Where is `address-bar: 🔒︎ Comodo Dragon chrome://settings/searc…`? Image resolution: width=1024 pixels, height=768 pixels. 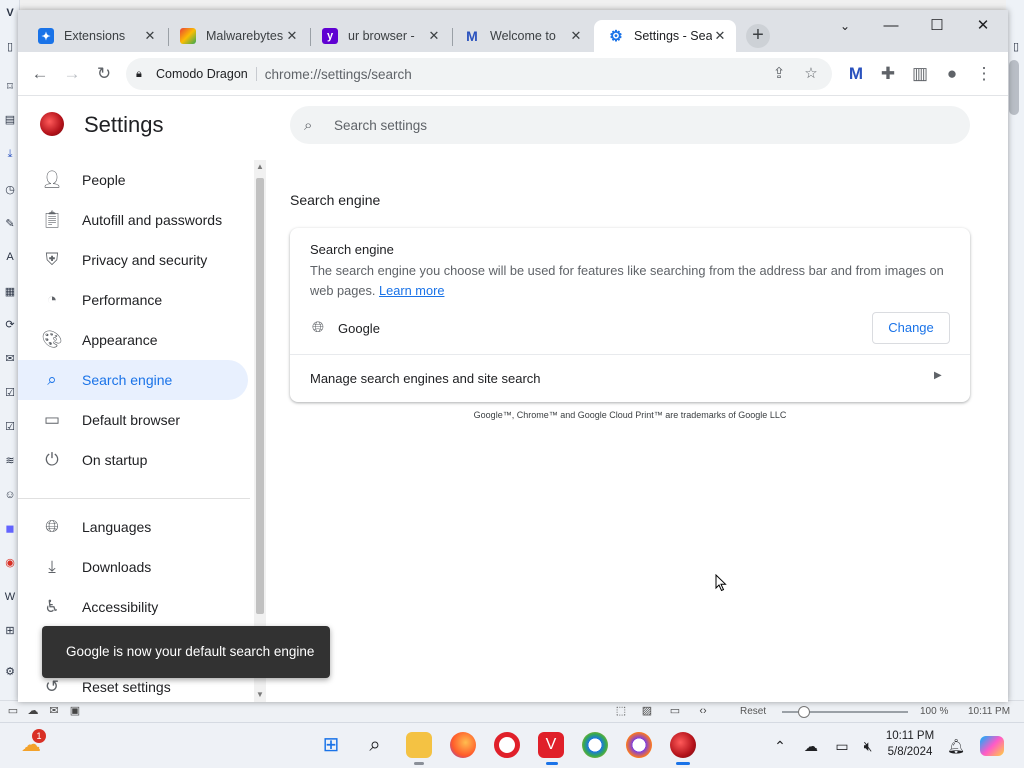 address-bar: 🔒︎ Comodo Dragon chrome://settings/searc… is located at coordinates (479, 74).